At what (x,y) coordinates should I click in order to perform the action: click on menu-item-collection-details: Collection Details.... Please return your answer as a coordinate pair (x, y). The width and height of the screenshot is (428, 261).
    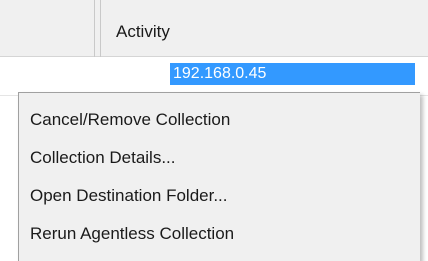
    Looking at the image, I should click on (219, 158).